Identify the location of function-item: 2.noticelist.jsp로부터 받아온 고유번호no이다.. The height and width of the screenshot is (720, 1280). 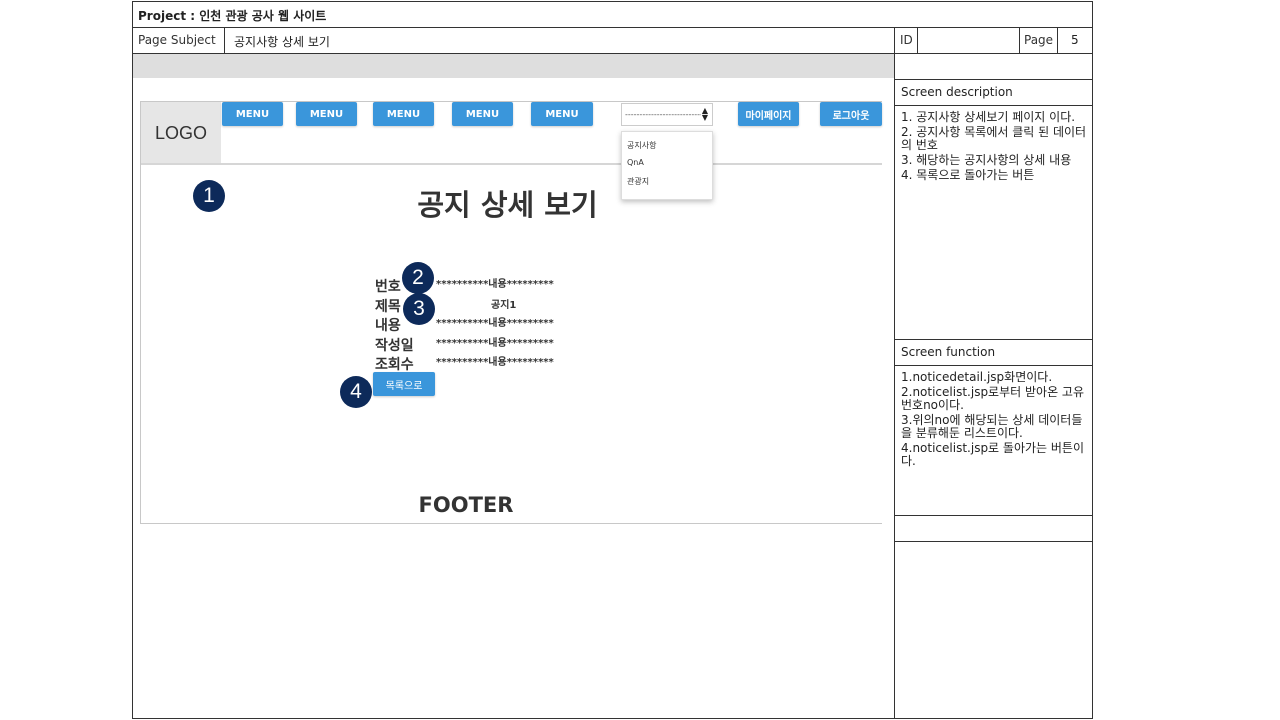
(993, 398).